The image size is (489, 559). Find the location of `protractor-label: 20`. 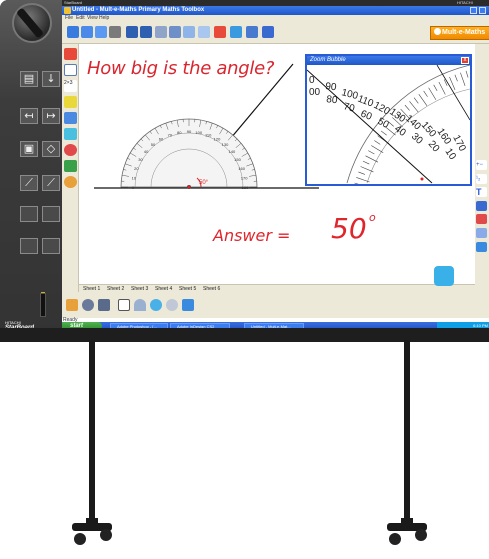

protractor-label: 20 is located at coordinates (136, 168).